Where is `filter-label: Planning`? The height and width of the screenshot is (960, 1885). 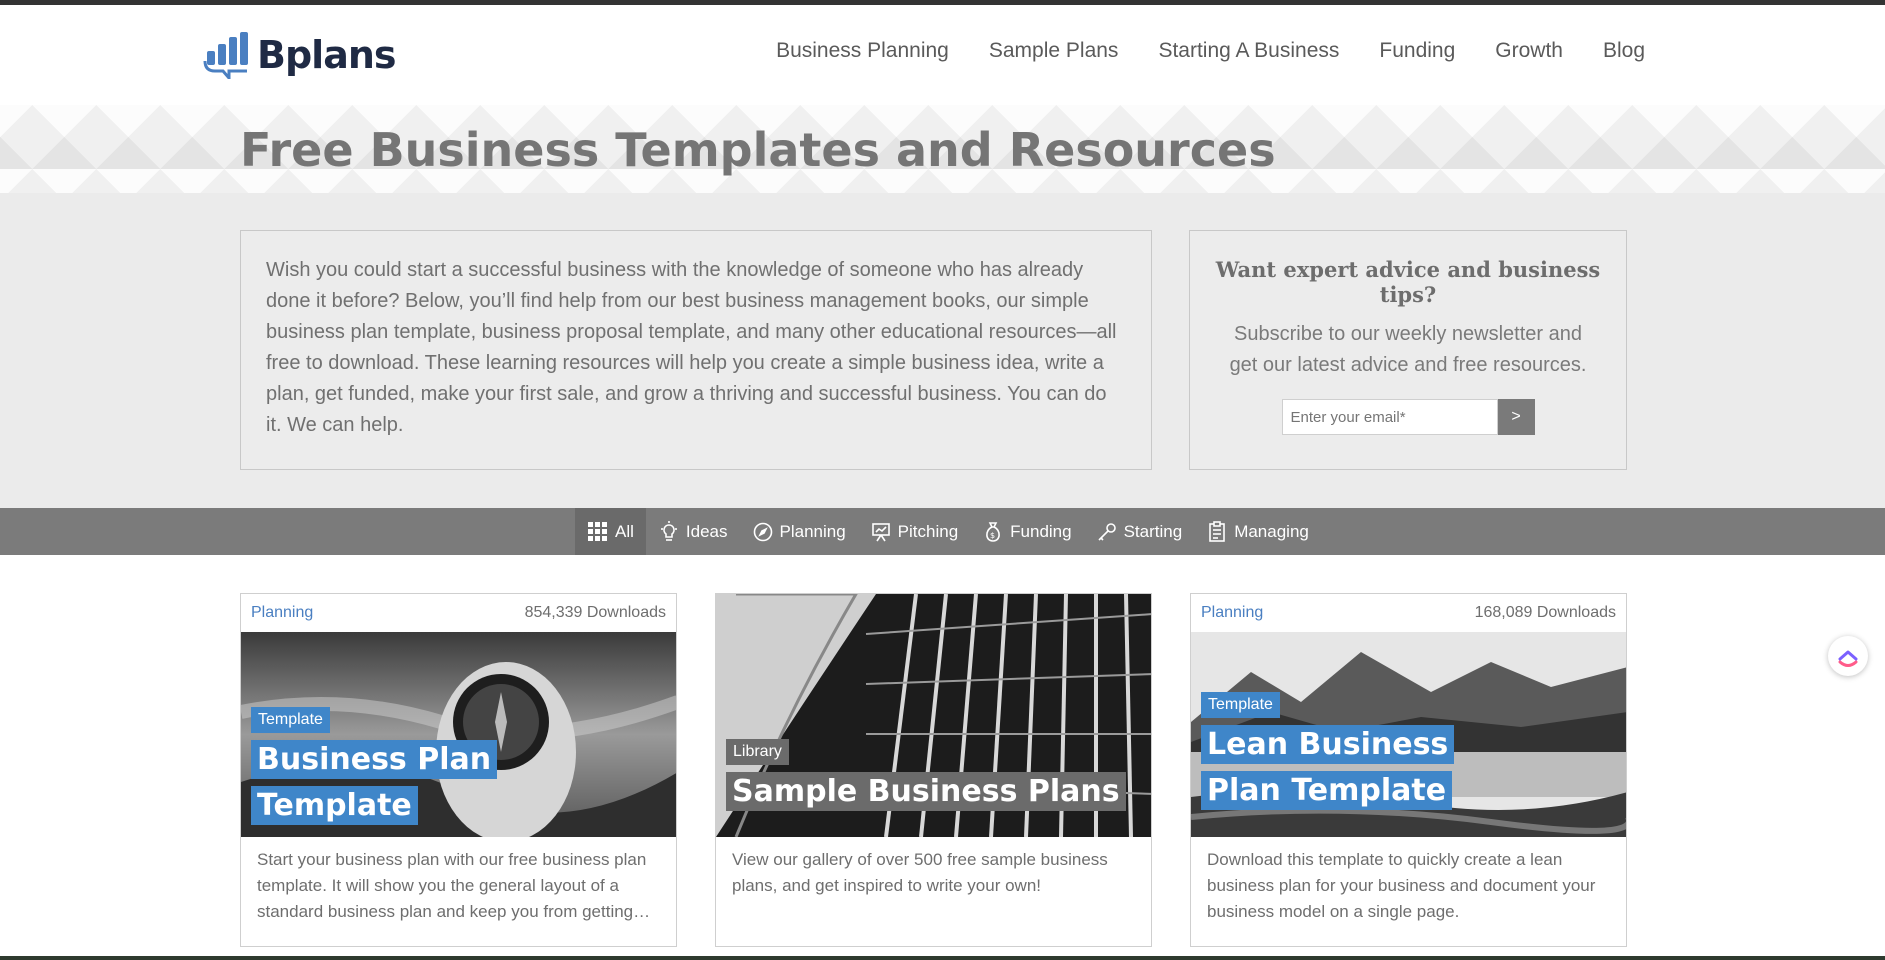
filter-label: Planning is located at coordinates (812, 531).